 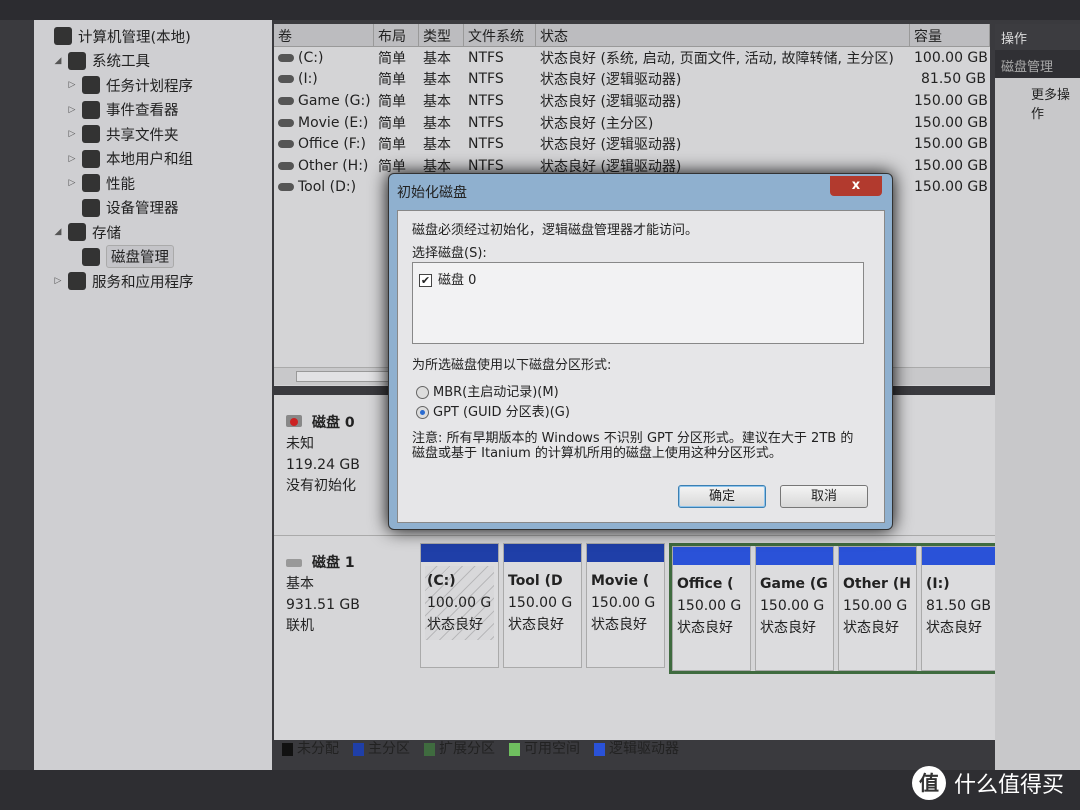 What do you see at coordinates (632, 101) in the screenshot?
I see `table-row: Game (G:) 简单 基本 NTFS 状态良好 (逻辑驱动器) 150.00 GB` at bounding box center [632, 101].